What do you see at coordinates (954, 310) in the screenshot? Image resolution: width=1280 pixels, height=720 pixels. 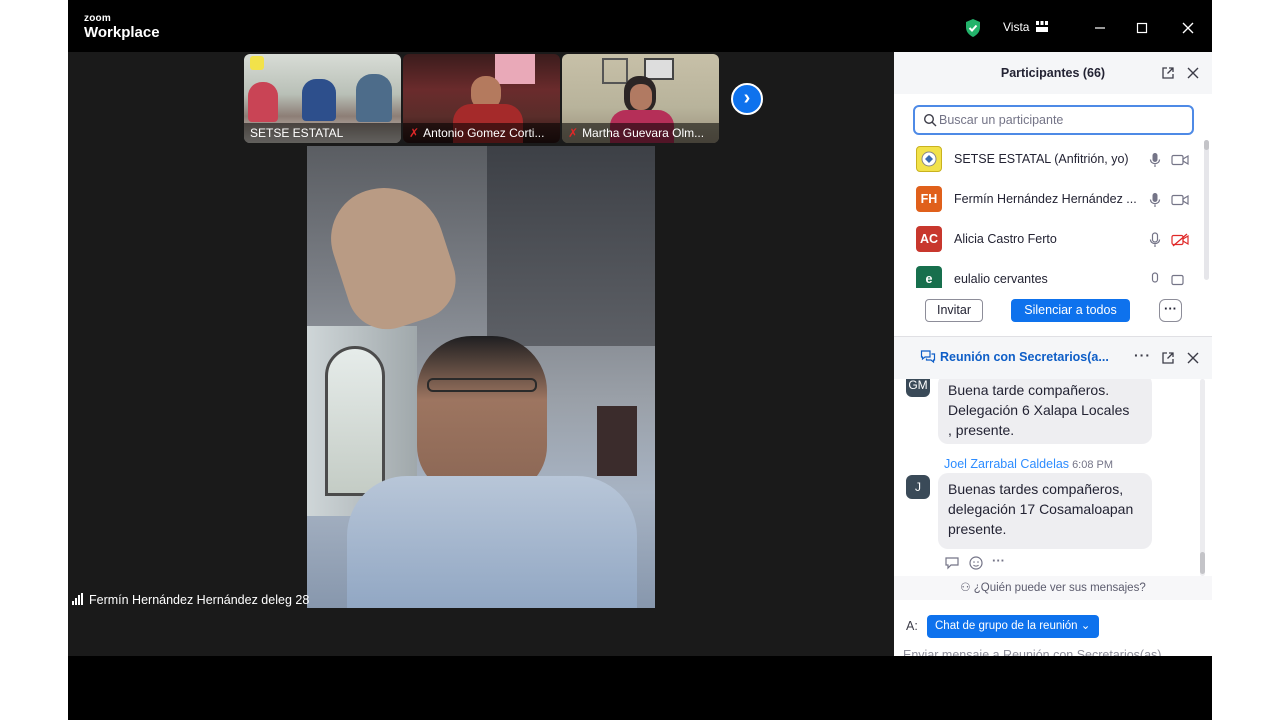 I see `invite-button: Invitar` at bounding box center [954, 310].